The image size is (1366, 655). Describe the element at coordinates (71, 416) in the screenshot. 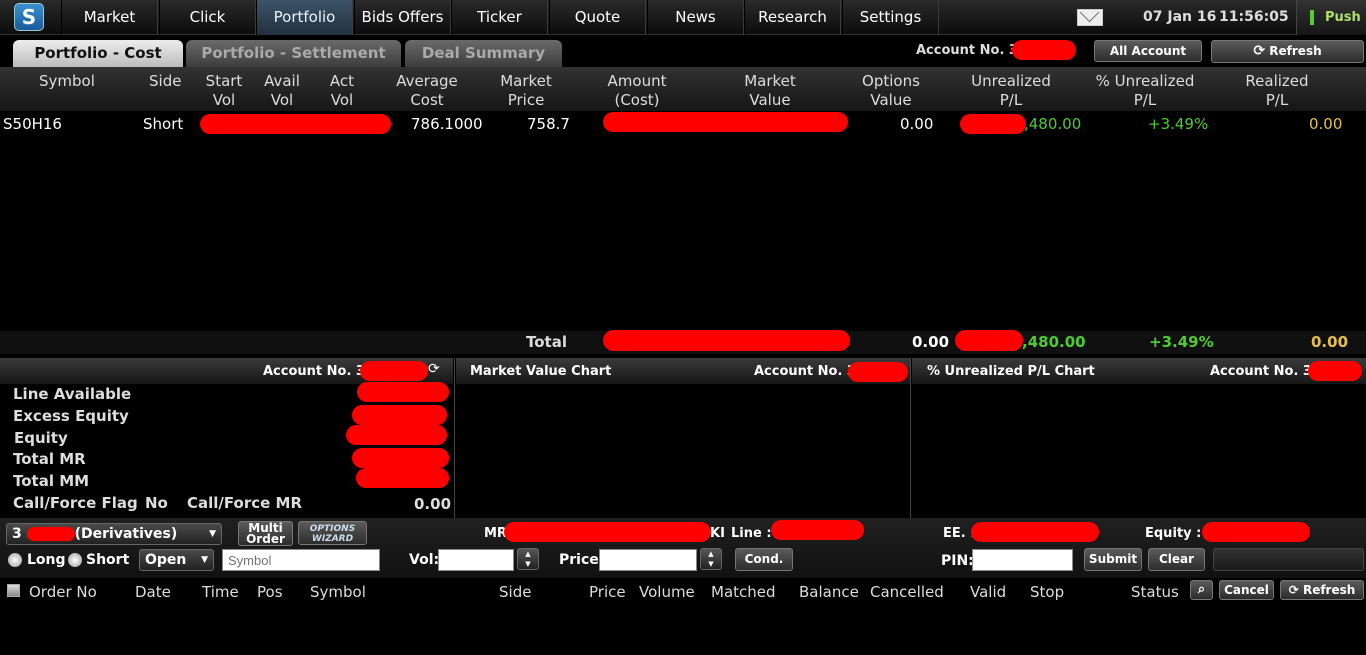

I see `excess-equity-label: Excess Equity` at that location.